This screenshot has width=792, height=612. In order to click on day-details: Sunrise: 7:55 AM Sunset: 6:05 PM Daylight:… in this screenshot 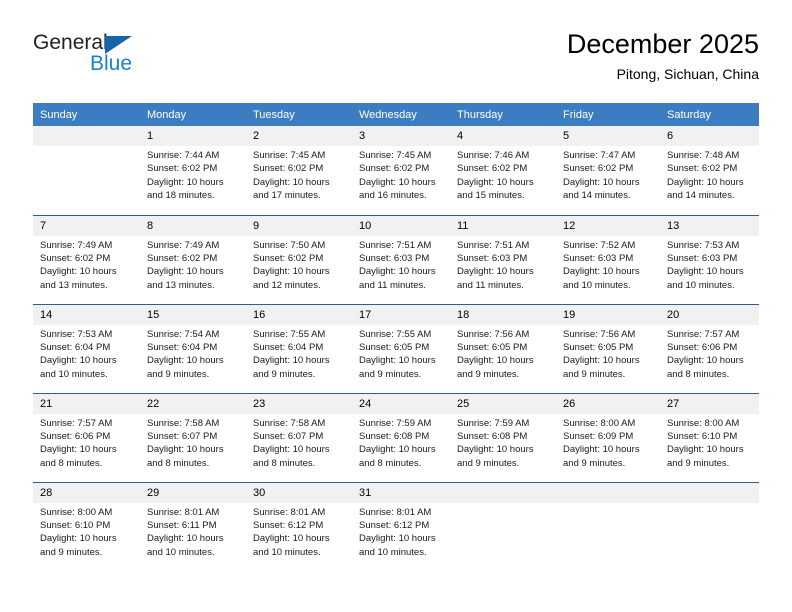, I will do `click(401, 353)`.